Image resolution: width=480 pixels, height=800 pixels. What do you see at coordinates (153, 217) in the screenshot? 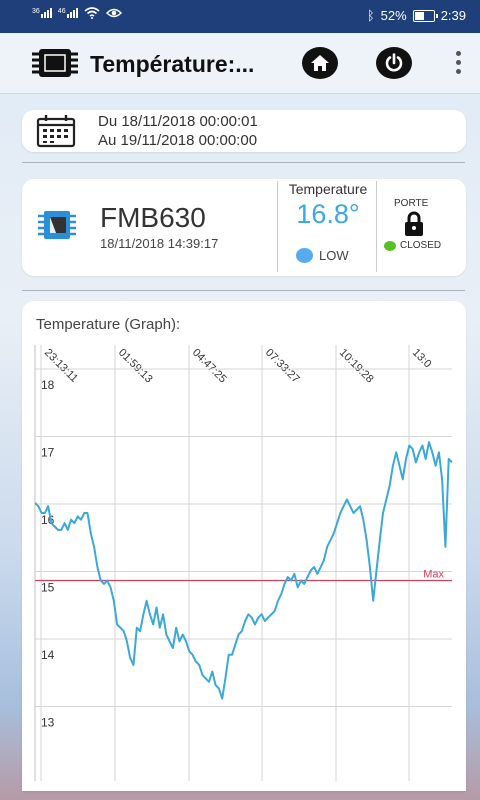
I see `device-name: FMB630` at bounding box center [153, 217].